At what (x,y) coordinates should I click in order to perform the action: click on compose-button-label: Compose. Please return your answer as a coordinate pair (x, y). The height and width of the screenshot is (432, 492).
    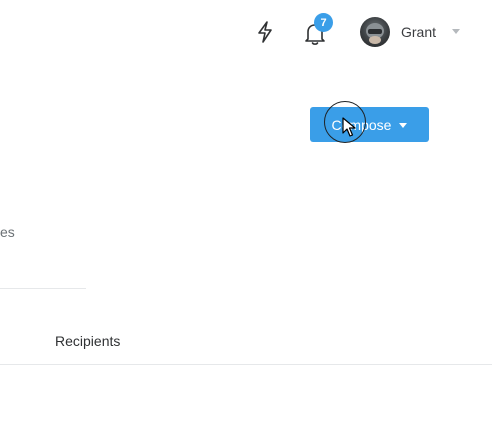
    Looking at the image, I should click on (361, 124).